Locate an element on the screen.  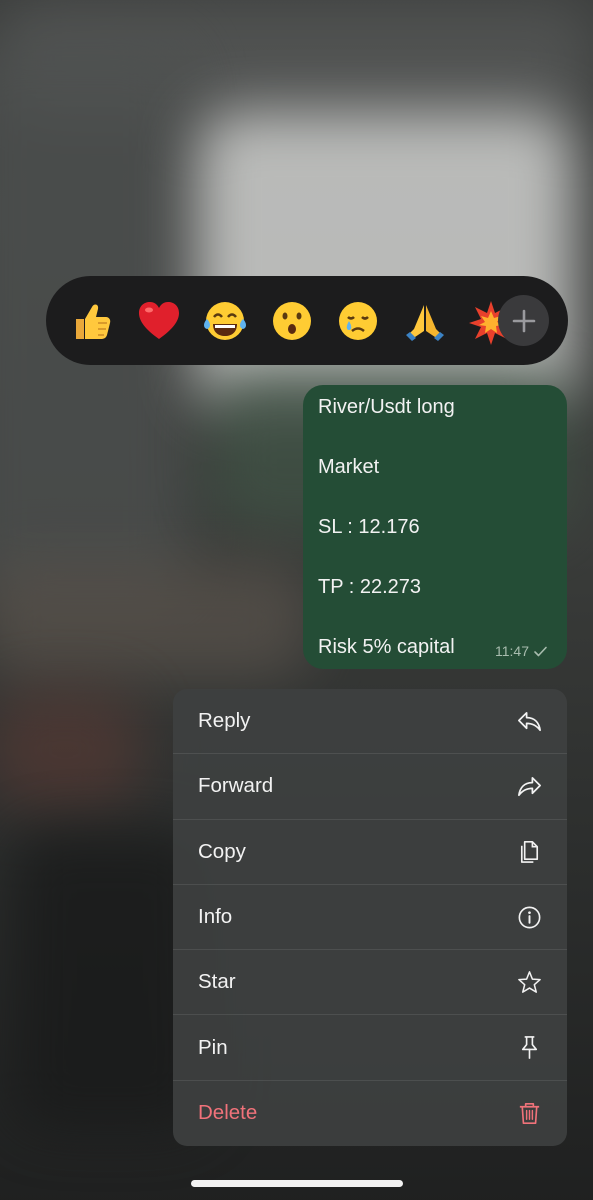
menu-item-label: Star is located at coordinates (217, 982).